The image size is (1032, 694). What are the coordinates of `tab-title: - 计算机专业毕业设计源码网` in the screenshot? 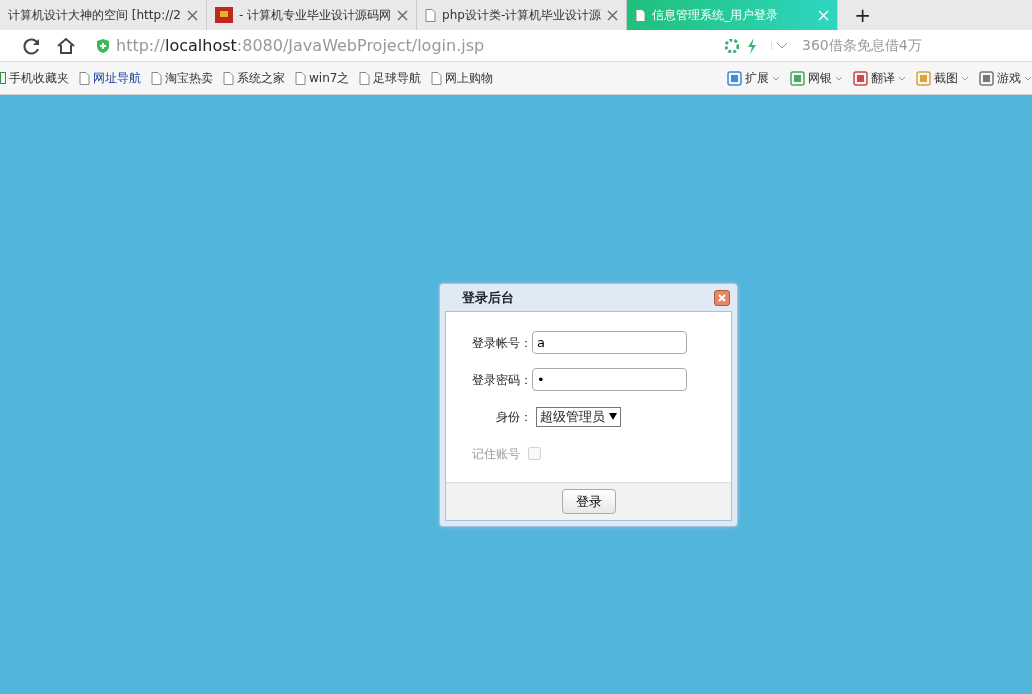 It's located at (315, 15).